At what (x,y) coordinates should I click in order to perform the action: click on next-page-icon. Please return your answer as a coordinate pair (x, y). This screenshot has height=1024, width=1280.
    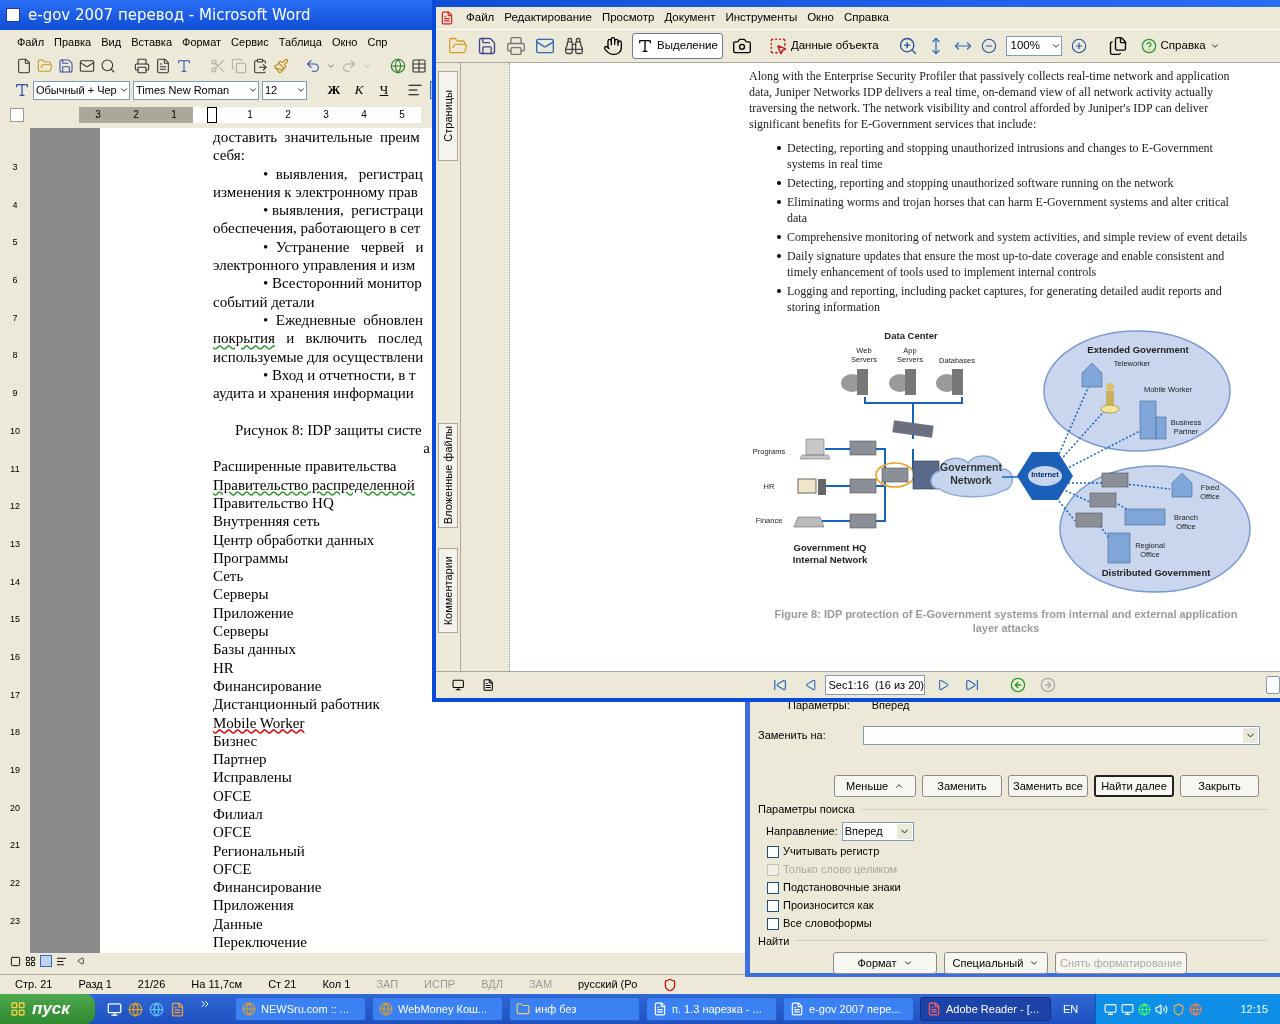
    Looking at the image, I should click on (943, 685).